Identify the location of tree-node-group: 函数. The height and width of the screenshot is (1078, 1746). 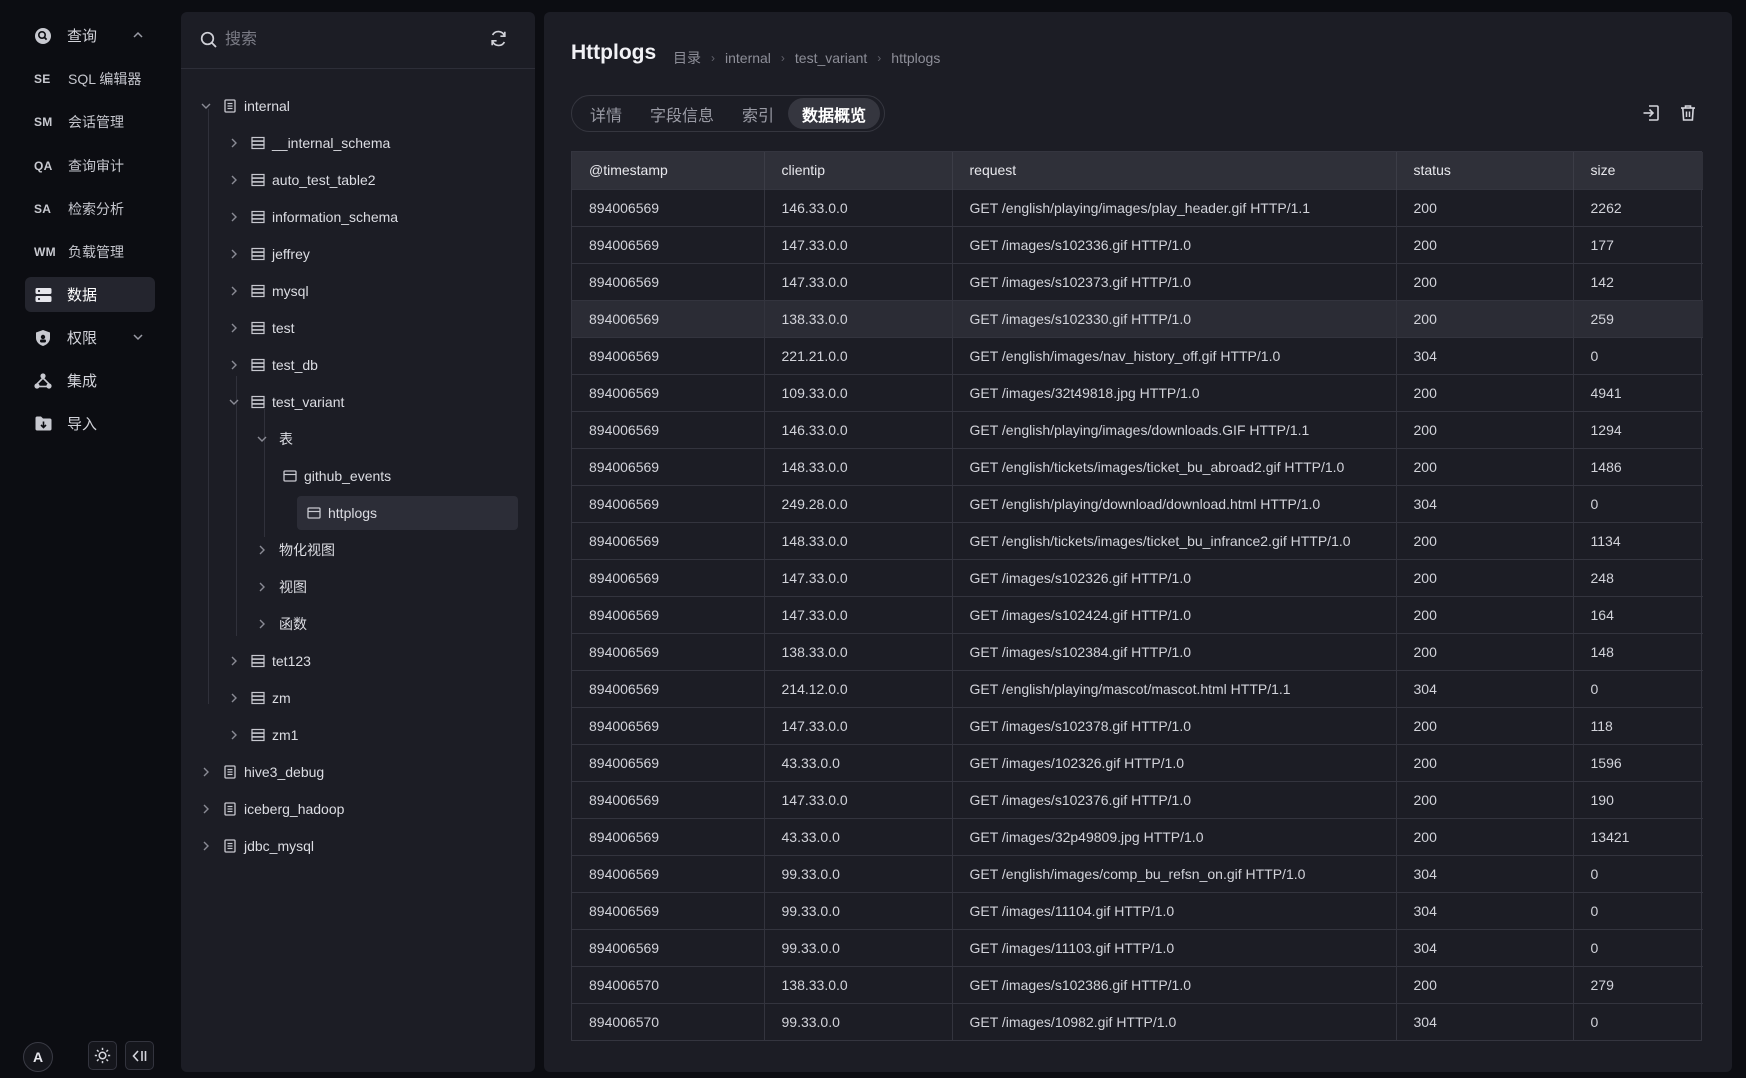
(281, 624).